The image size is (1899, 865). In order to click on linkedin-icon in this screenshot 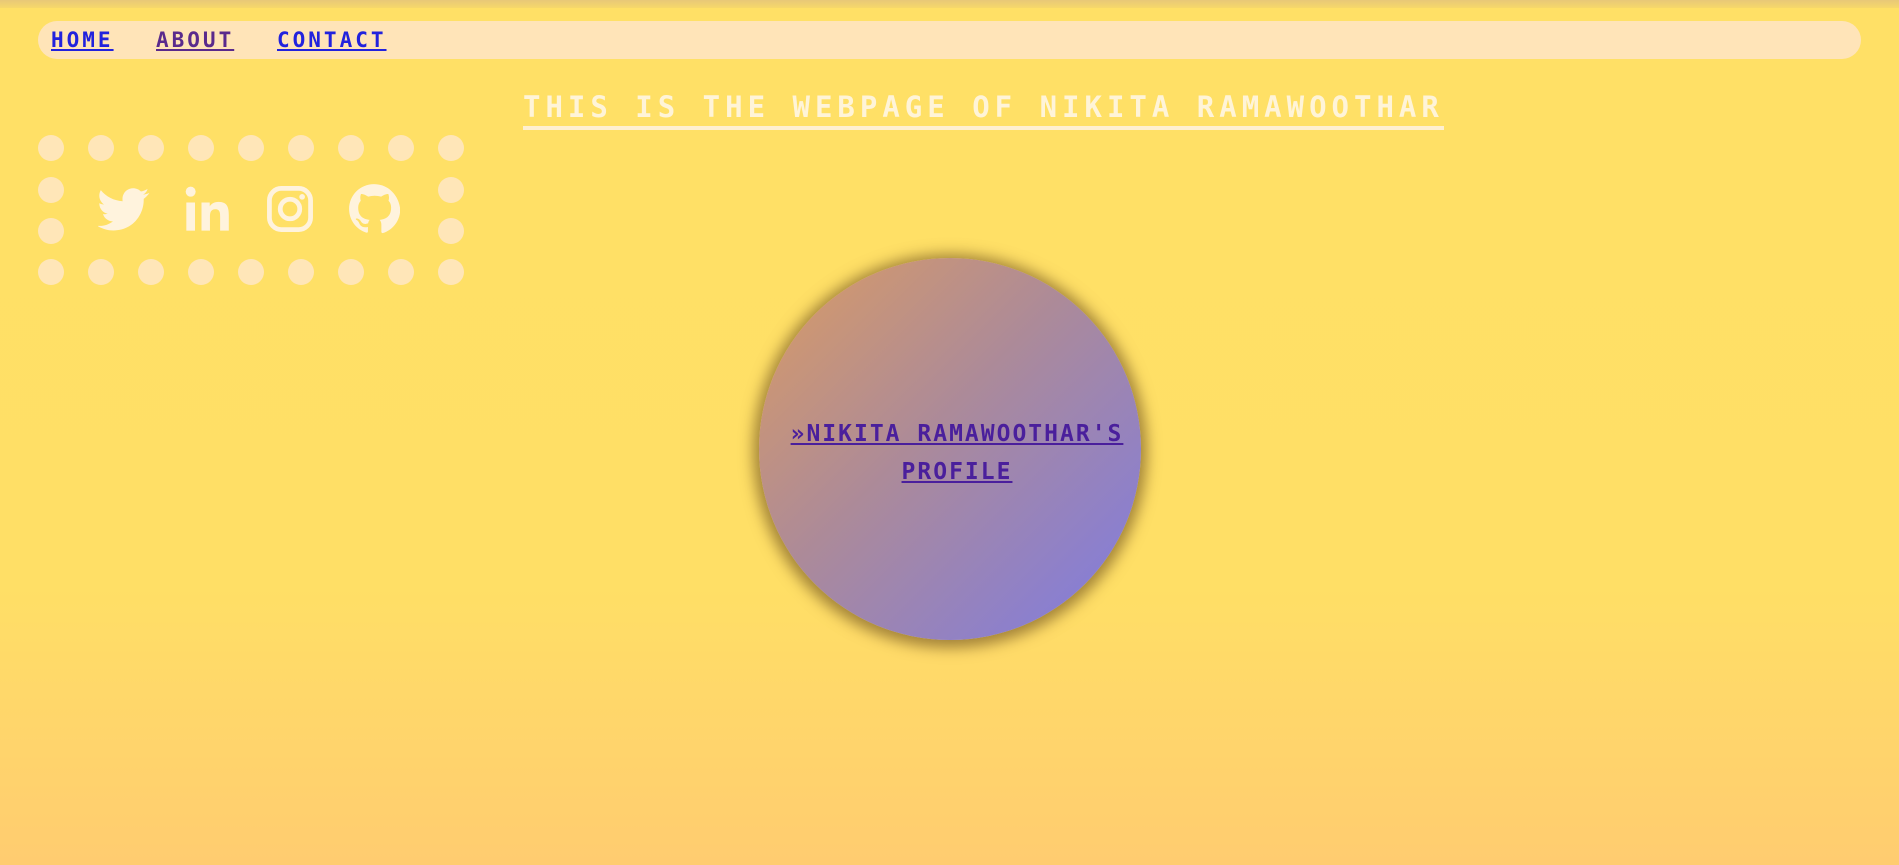, I will do `click(208, 209)`.